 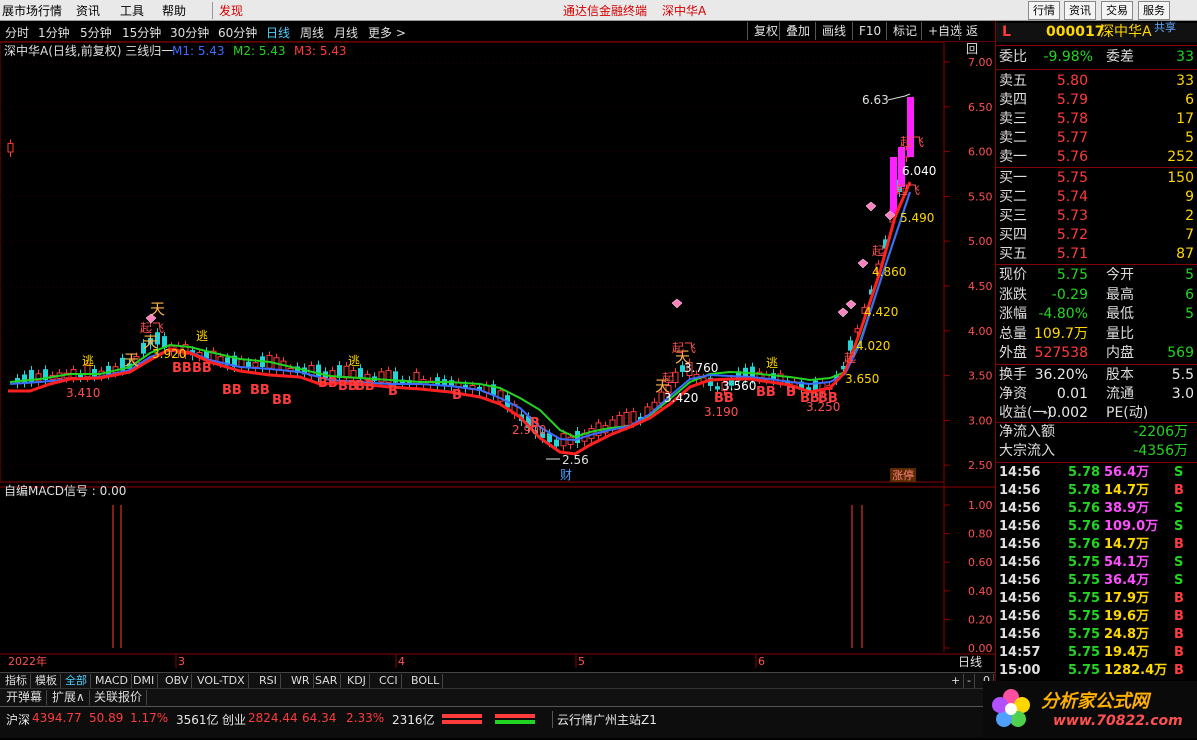 I want to click on ask-row: 卖四 5.79 6, so click(x=1096, y=100).